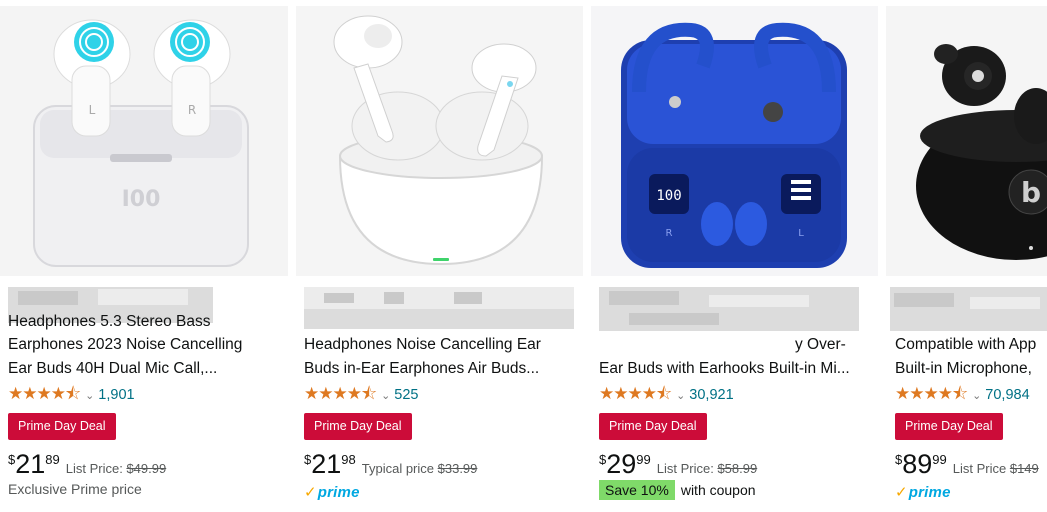  Describe the element at coordinates (143, 345) in the screenshot. I see `product-title-line: Earphones 2023 Noise Cancelling` at that location.